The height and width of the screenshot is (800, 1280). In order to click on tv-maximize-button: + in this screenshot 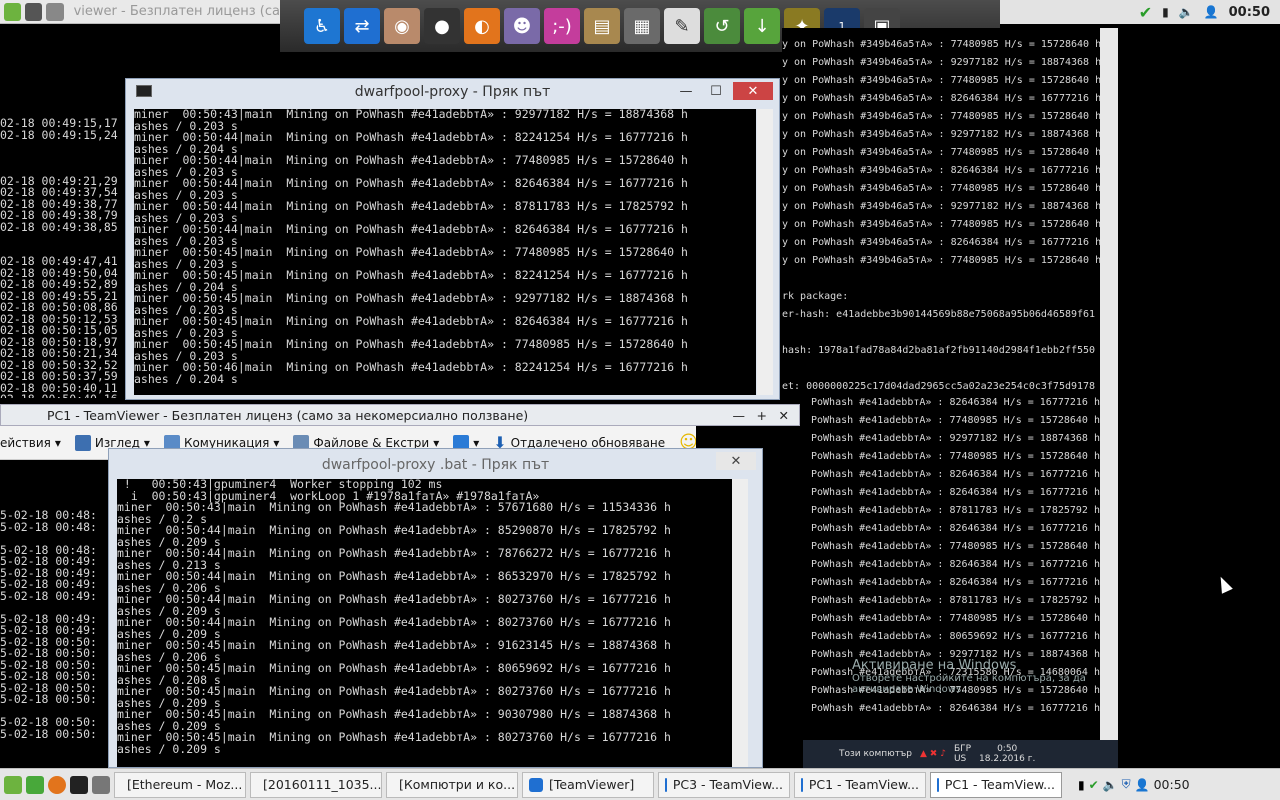, I will do `click(762, 415)`.